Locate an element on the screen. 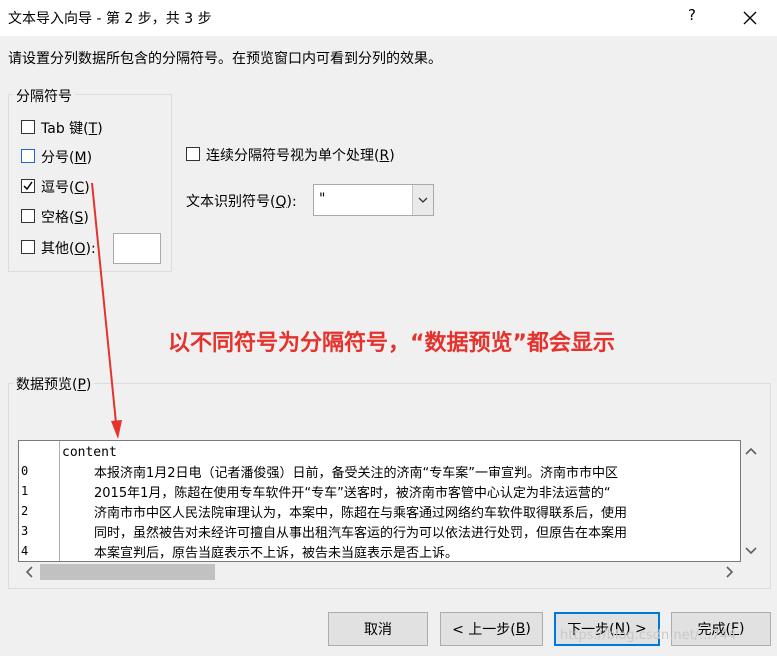 The height and width of the screenshot is (656, 777). semicolon-label: 分号(M) is located at coordinates (66, 157).